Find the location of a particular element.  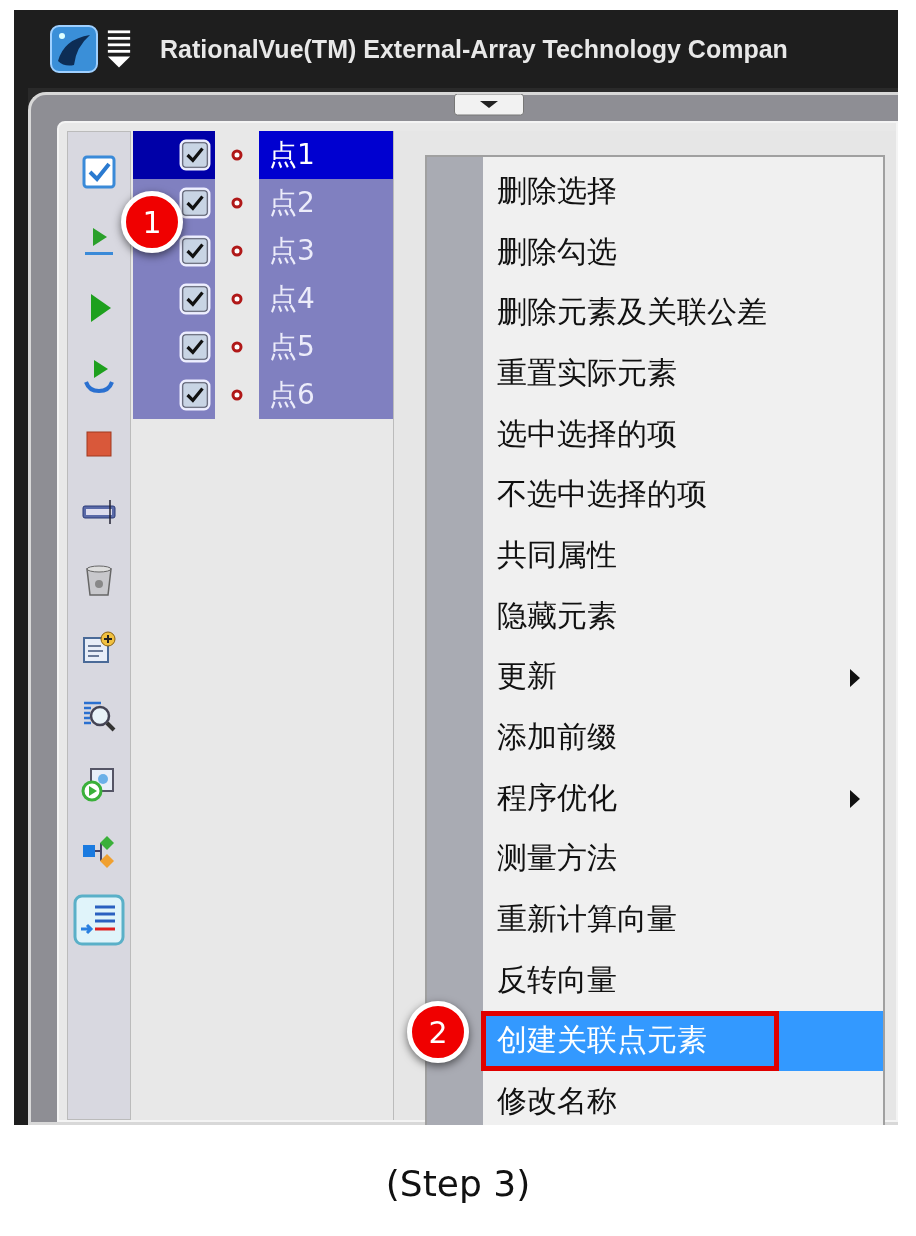

play-window-icon is located at coordinates (99, 784).